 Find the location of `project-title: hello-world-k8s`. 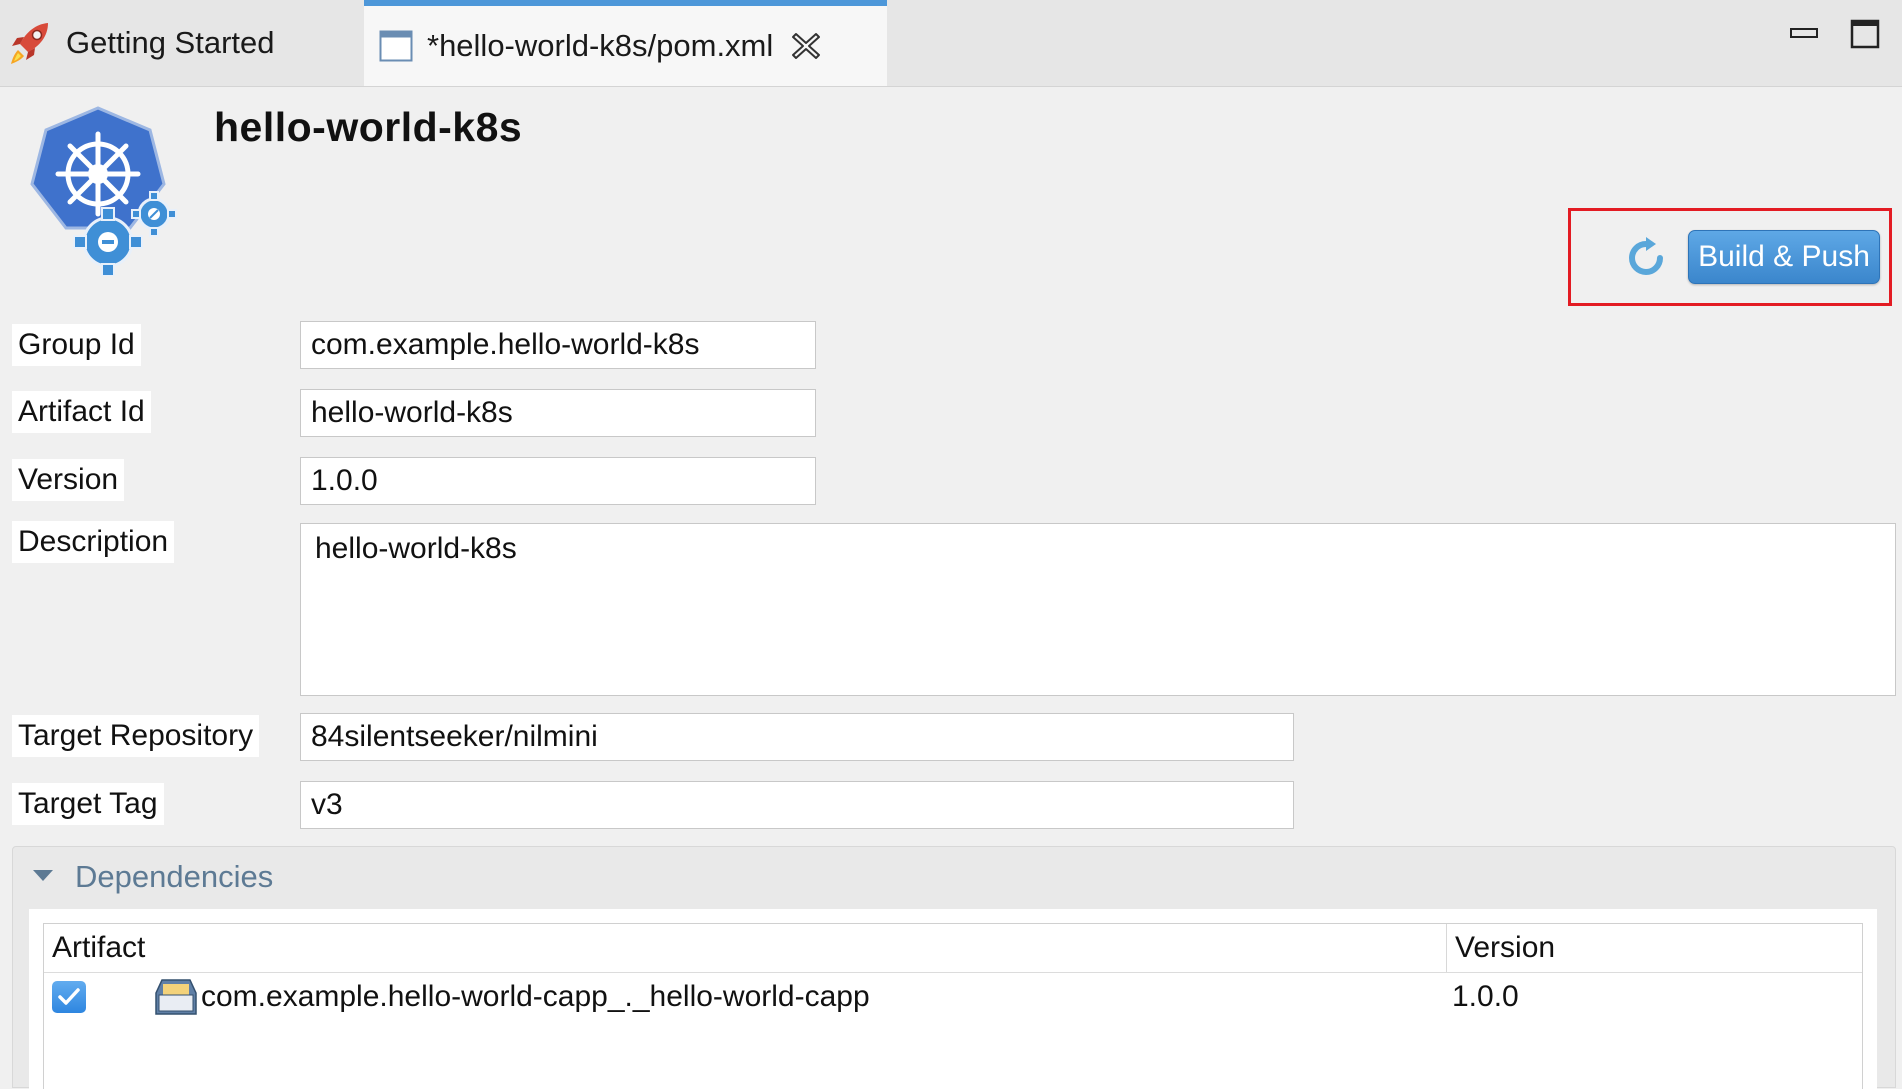

project-title: hello-world-k8s is located at coordinates (368, 127).